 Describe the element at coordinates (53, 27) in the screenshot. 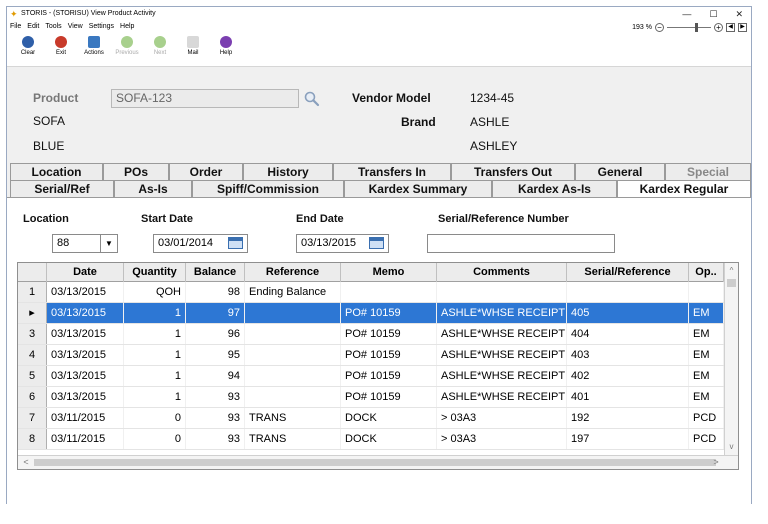

I see `menu-tools: Tools` at that location.